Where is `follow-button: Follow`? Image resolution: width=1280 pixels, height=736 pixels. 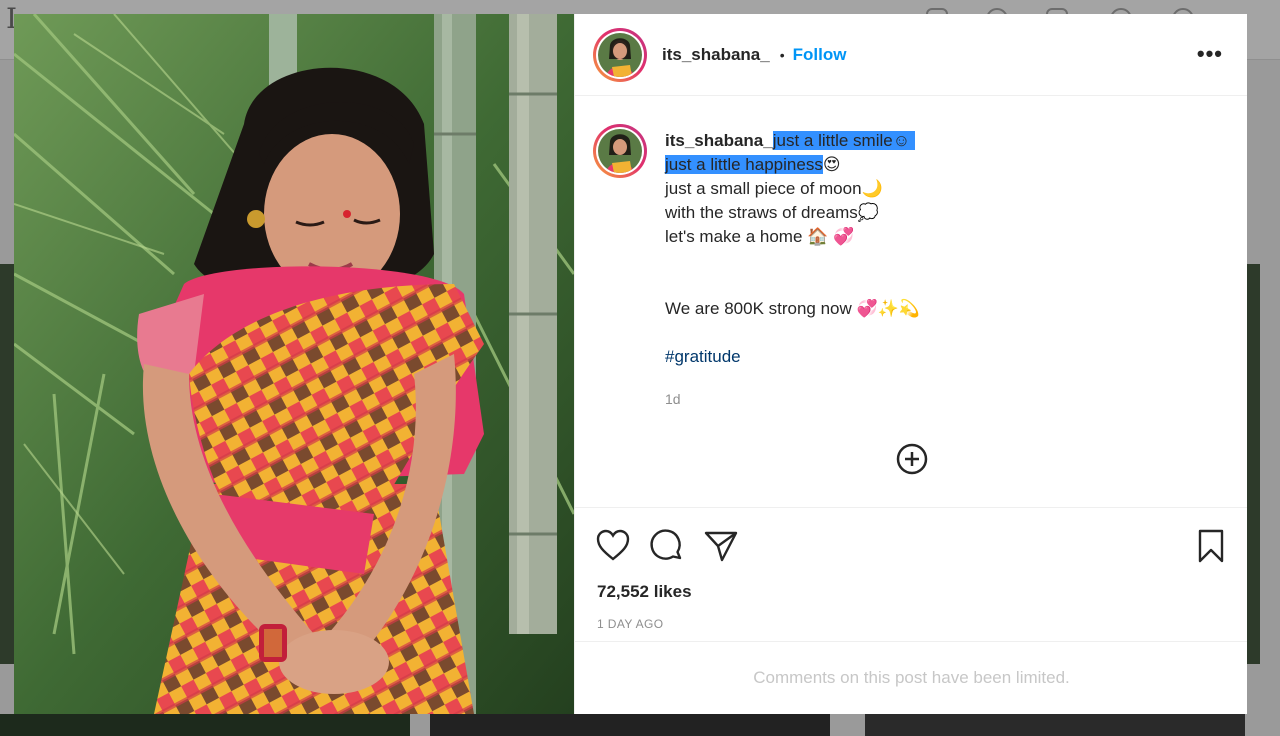 follow-button: Follow is located at coordinates (820, 55).